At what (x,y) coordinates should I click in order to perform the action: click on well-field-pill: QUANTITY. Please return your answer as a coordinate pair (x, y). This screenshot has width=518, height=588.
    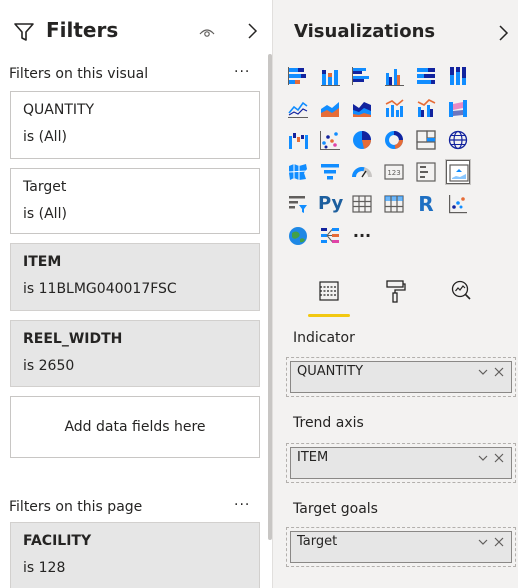
    Looking at the image, I should click on (401, 377).